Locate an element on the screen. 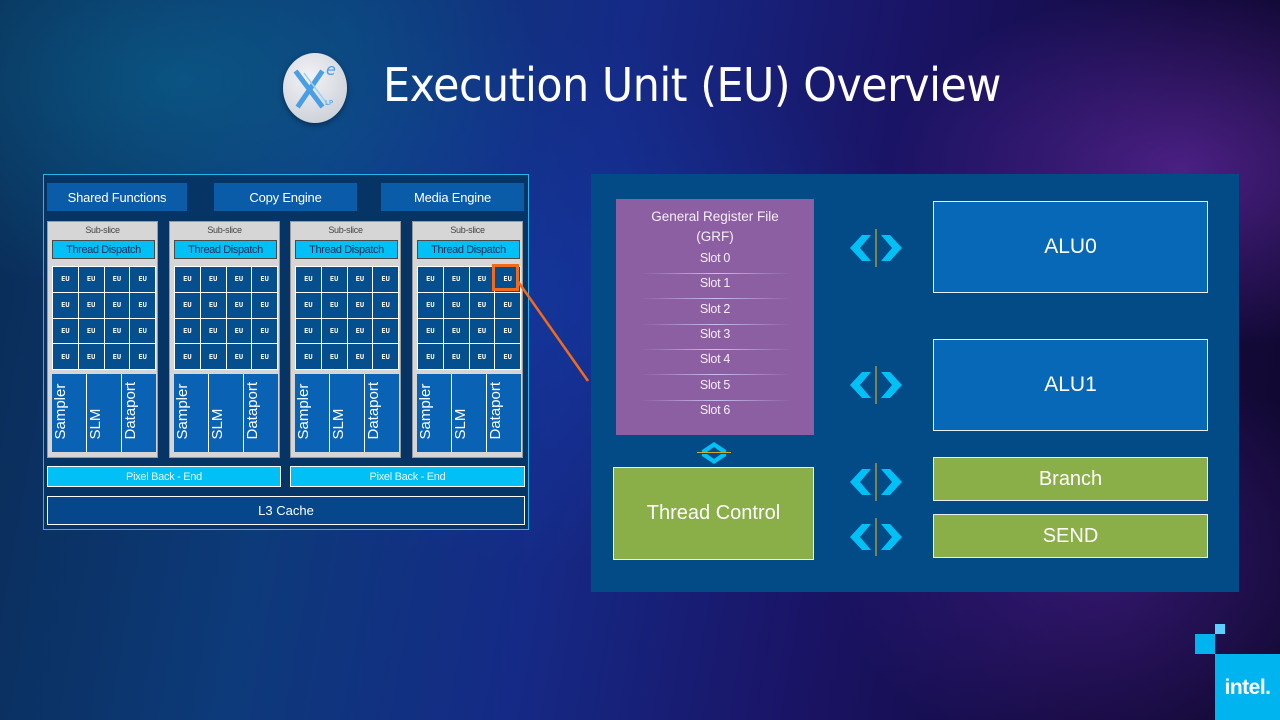  grf-slot: Slot 1 is located at coordinates (715, 283).